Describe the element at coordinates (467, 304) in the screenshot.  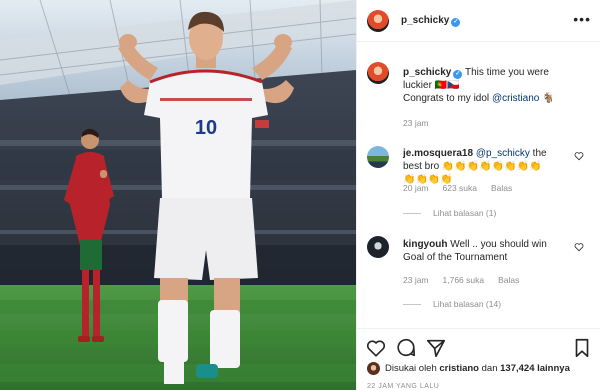
I see `view-replies-label: Lihat balasan (14)` at that location.